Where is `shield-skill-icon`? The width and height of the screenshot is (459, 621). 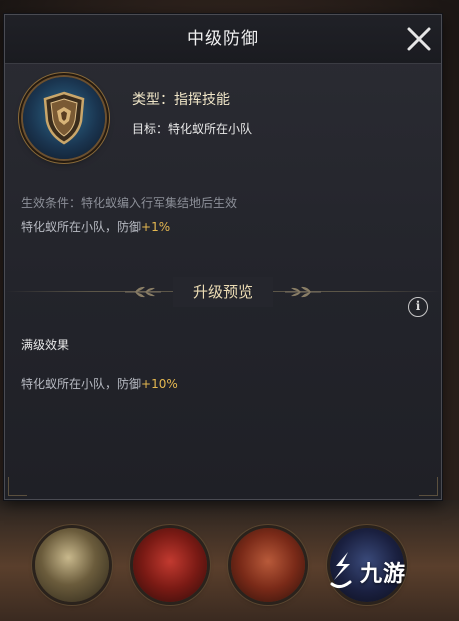
shield-skill-icon is located at coordinates (64, 118).